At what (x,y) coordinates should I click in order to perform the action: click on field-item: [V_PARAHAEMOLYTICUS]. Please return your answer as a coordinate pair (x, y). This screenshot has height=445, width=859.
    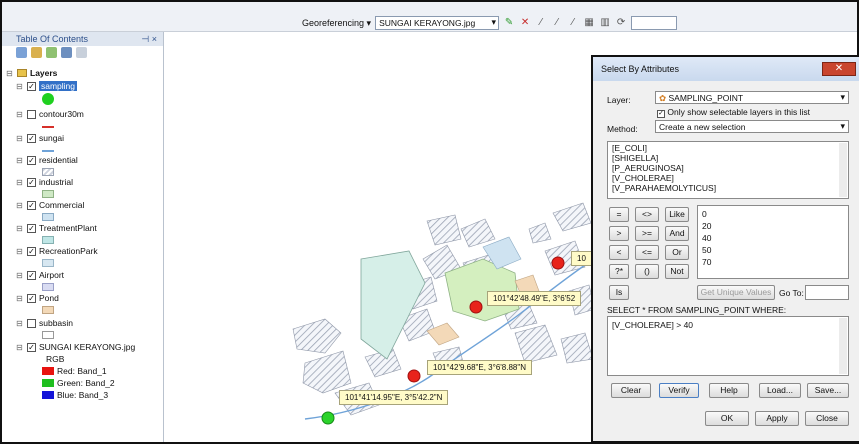
    Looking at the image, I should click on (728, 188).